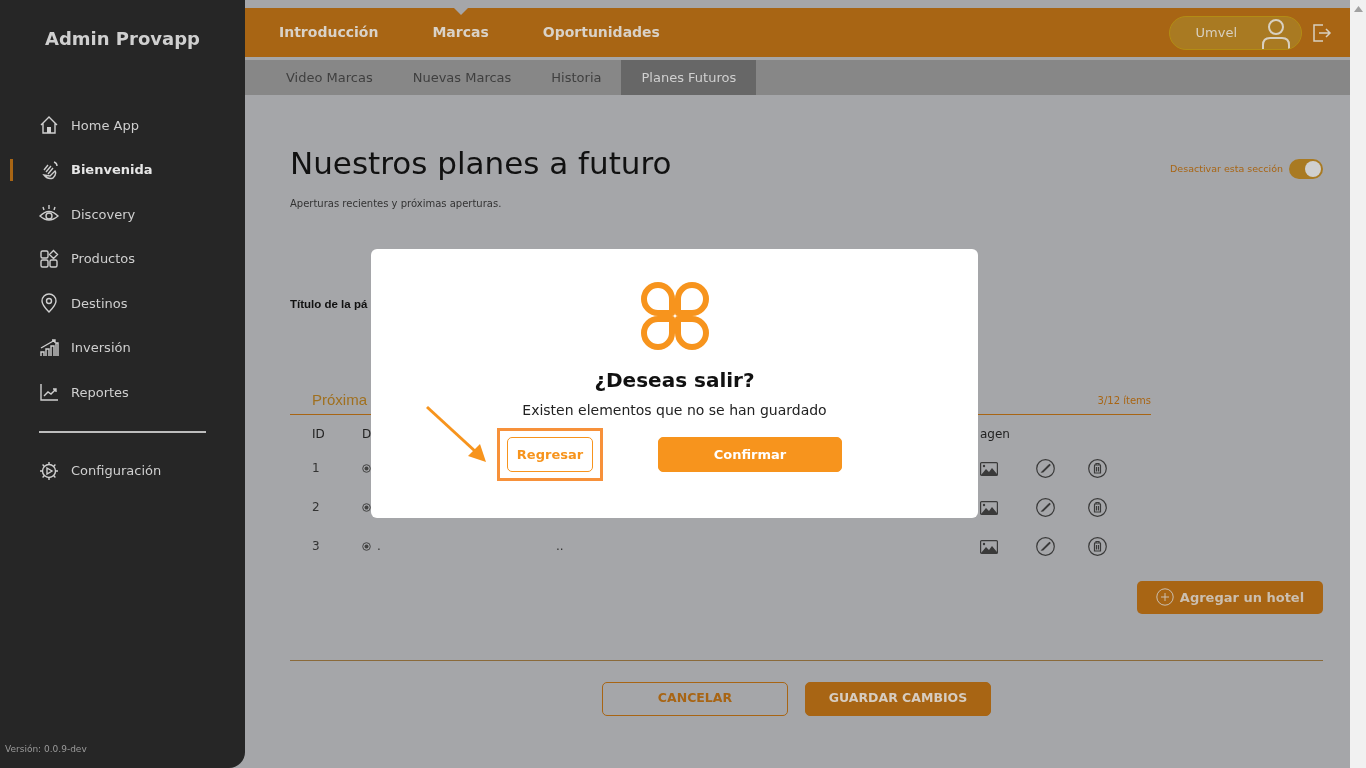  What do you see at coordinates (462, 77) in the screenshot?
I see `sub-nav-tab: Nuevas Marcas` at bounding box center [462, 77].